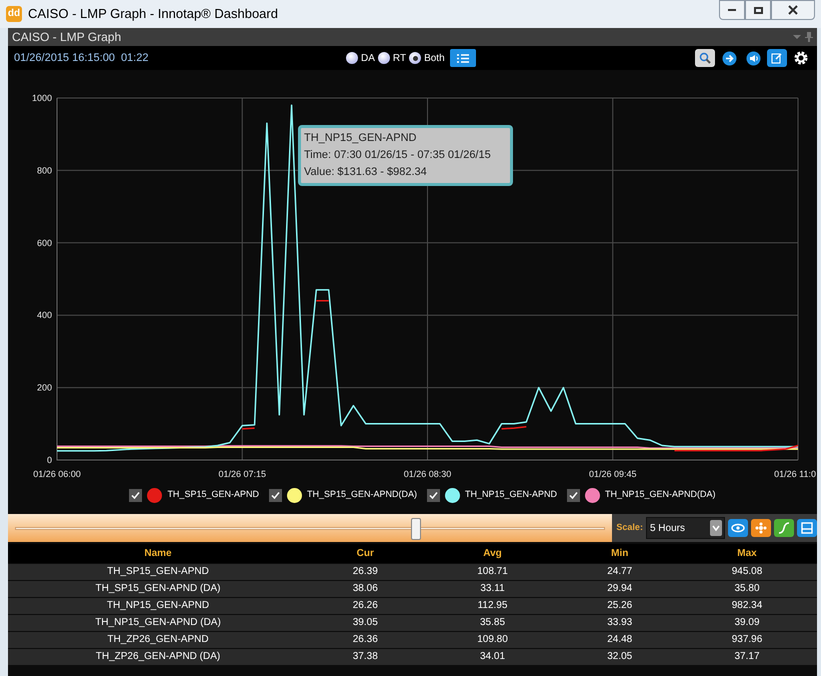 The height and width of the screenshot is (676, 821). What do you see at coordinates (747, 656) in the screenshot?
I see `table-cell: 37.17` at bounding box center [747, 656].